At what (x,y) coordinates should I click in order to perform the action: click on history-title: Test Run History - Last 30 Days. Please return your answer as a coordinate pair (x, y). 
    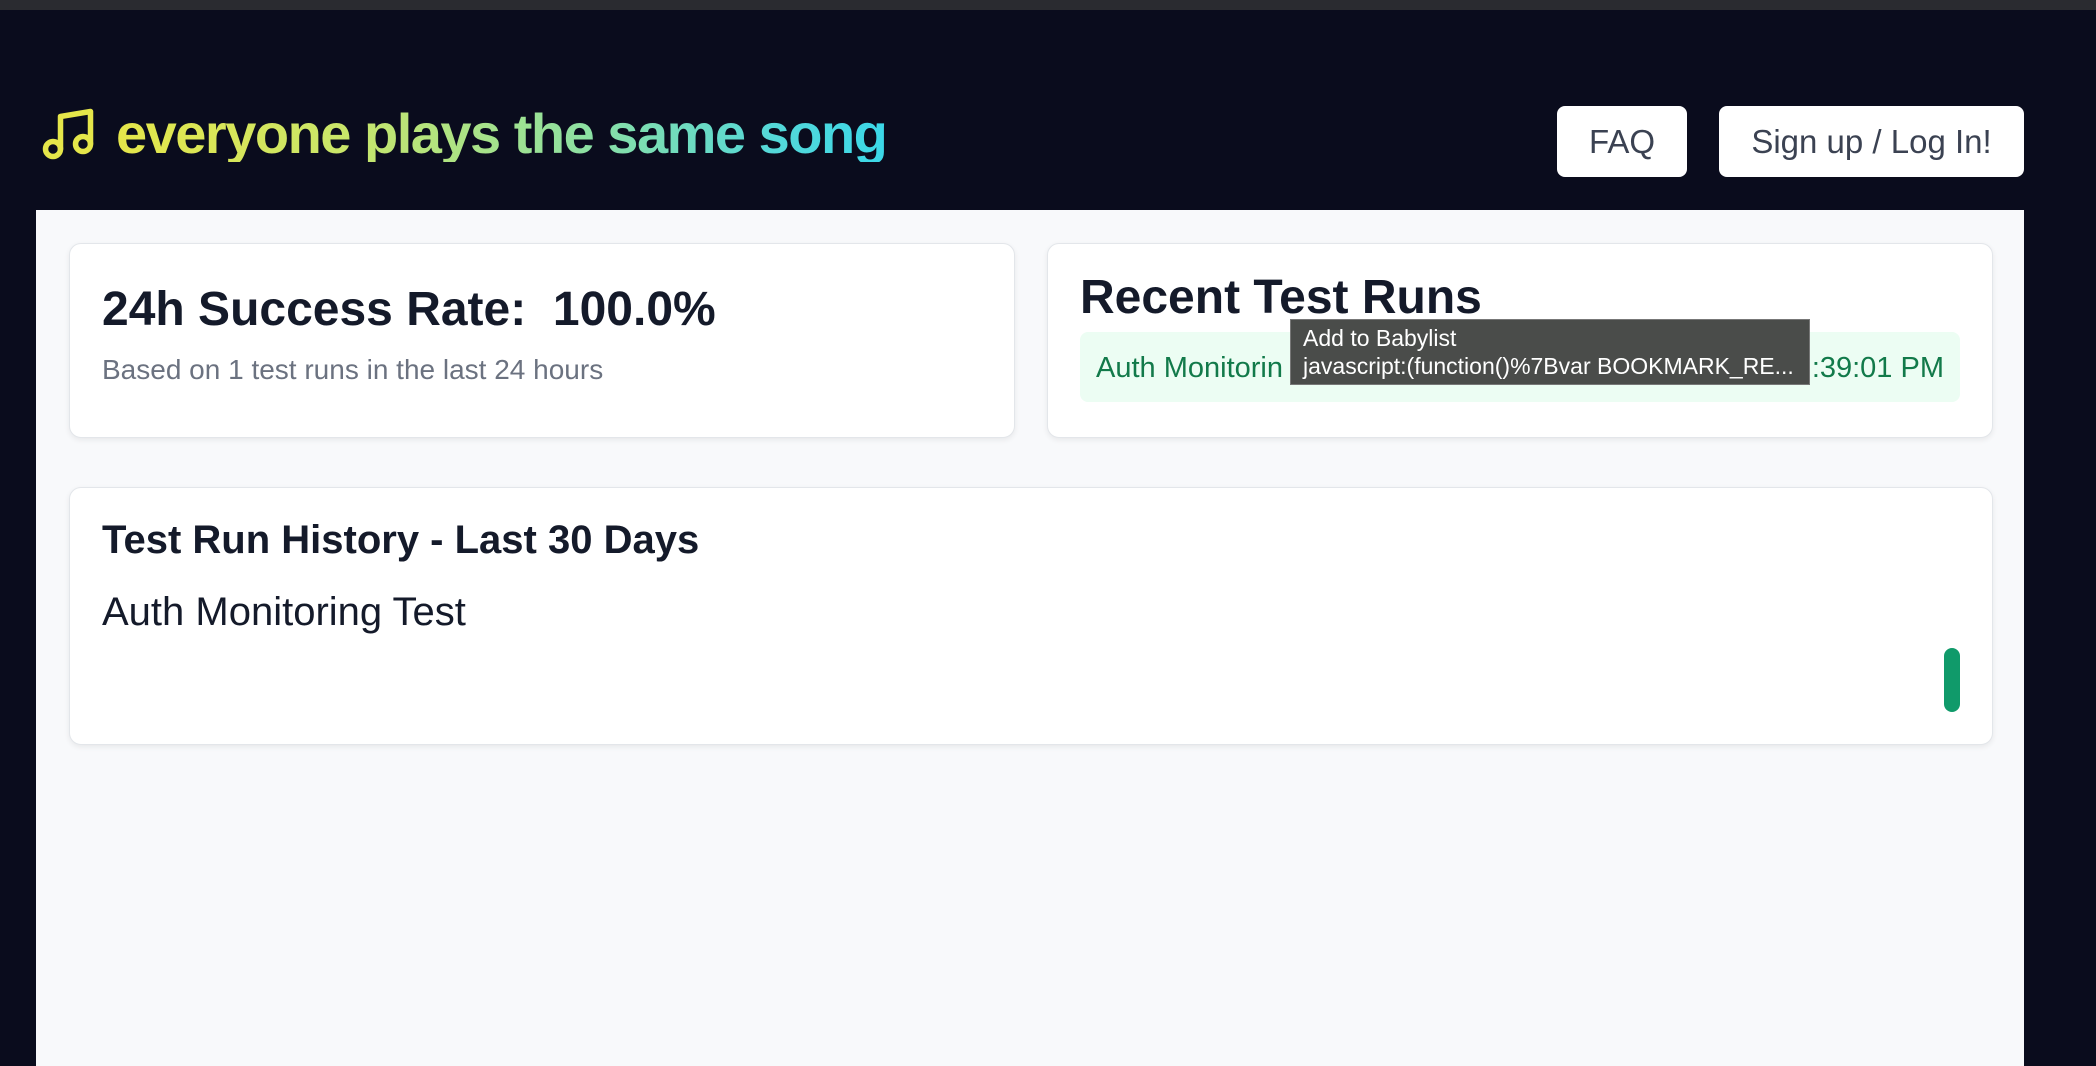
    Looking at the image, I should click on (401, 540).